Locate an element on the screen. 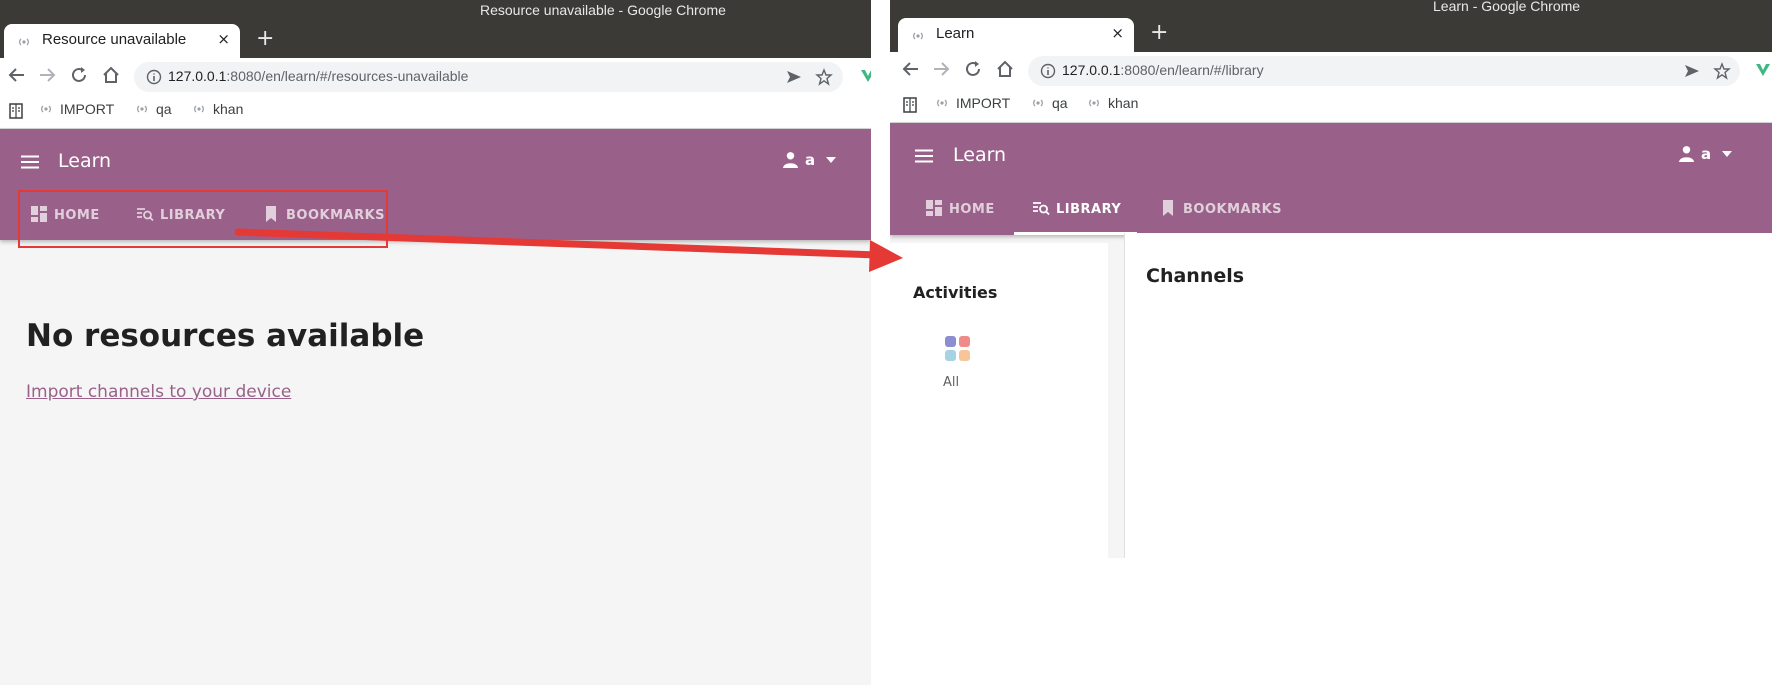 The width and height of the screenshot is (1772, 685). left-window-title: Resource unavailable - Google Chrome is located at coordinates (603, 10).